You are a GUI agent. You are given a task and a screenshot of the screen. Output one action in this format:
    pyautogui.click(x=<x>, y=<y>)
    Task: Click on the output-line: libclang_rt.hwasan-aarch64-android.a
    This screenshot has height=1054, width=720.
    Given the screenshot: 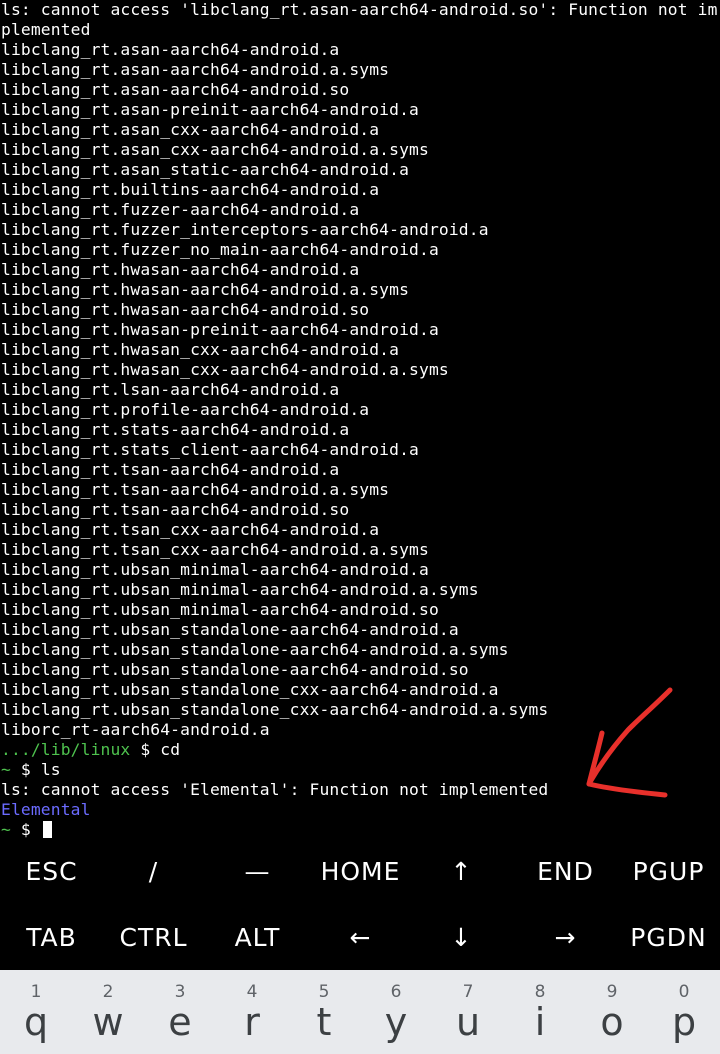 What is the action you would take?
    pyautogui.click(x=180, y=269)
    